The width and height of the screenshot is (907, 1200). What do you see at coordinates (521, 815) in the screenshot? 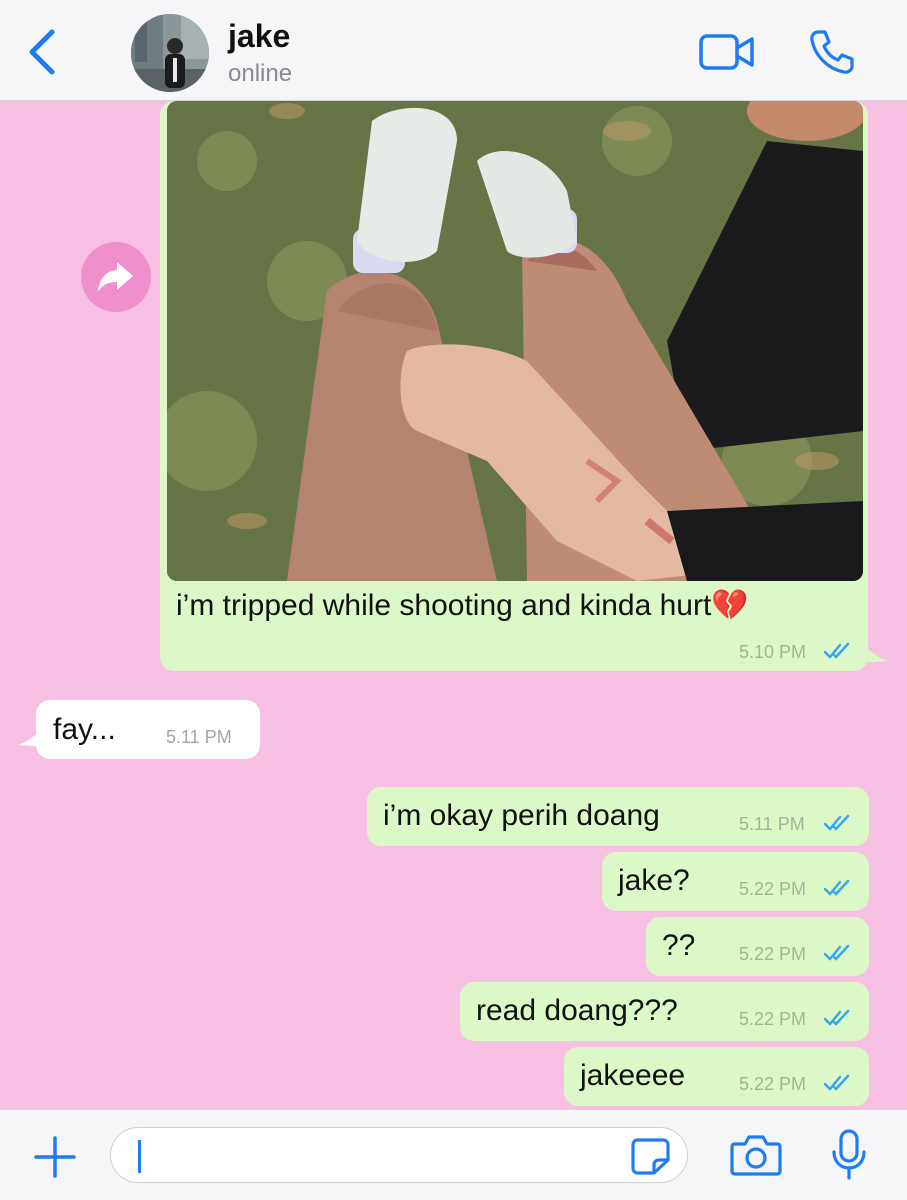
I see `message-text: i’m okay perih doang` at bounding box center [521, 815].